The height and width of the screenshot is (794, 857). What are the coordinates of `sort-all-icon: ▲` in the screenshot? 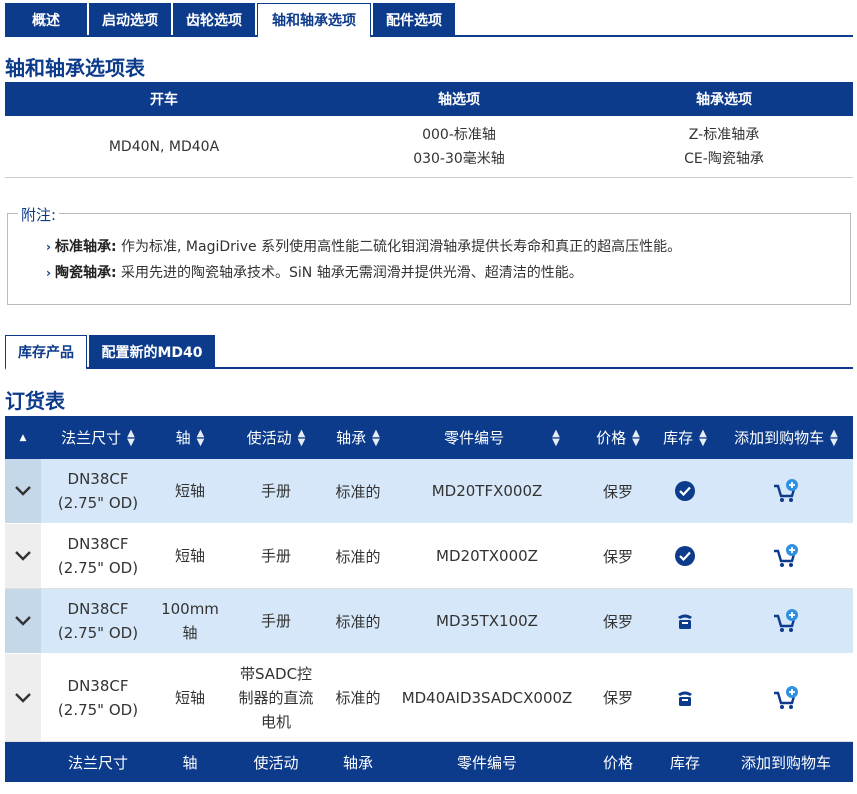 It's located at (23, 437).